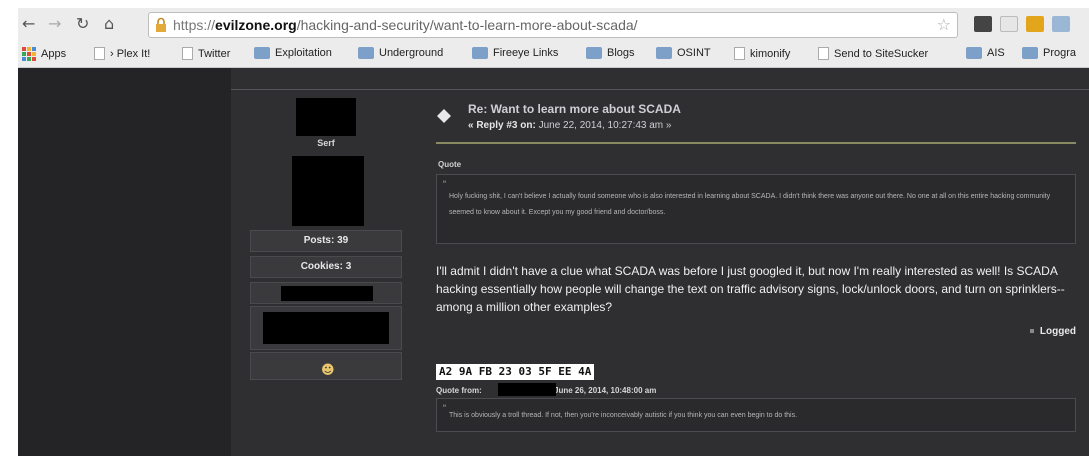 The image size is (1089, 463). What do you see at coordinates (326, 267) in the screenshot?
I see `cookie-count: Cookies: 3` at bounding box center [326, 267].